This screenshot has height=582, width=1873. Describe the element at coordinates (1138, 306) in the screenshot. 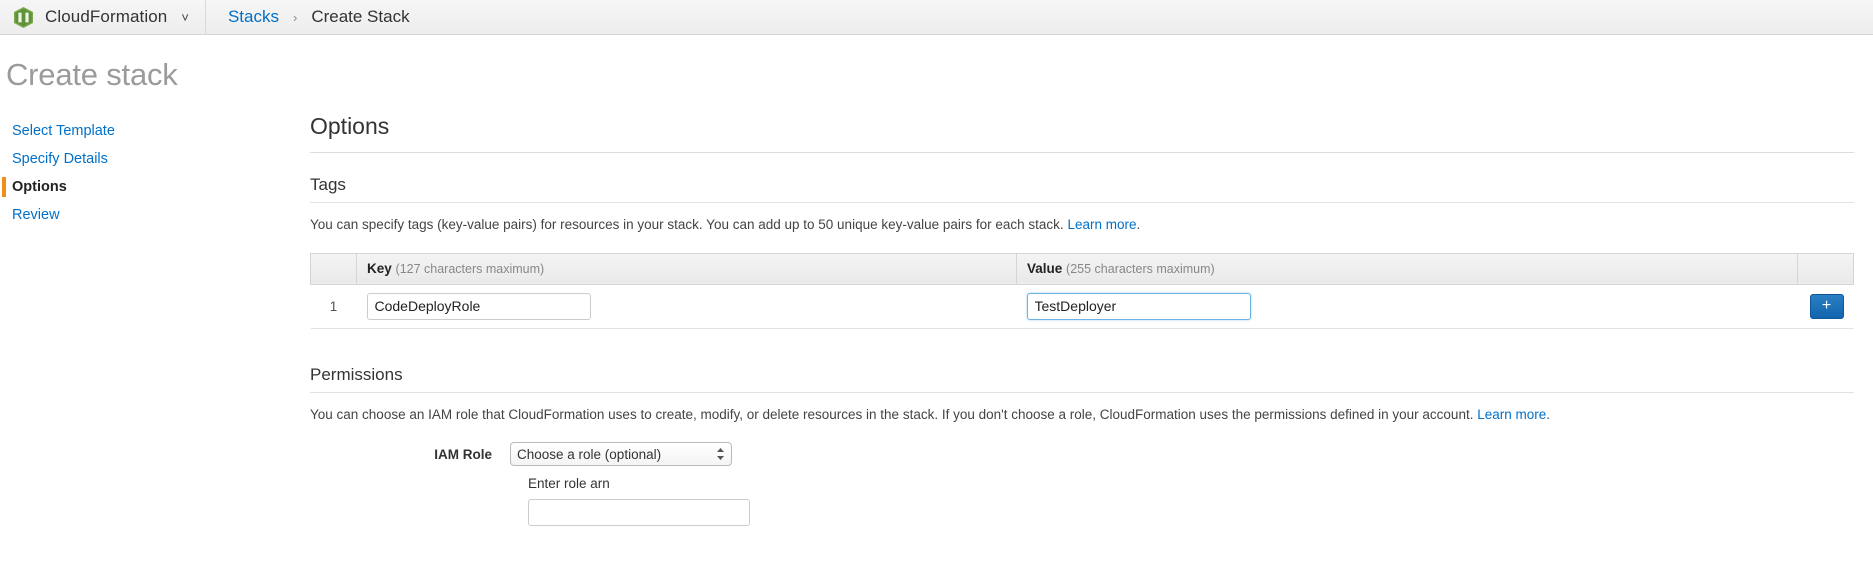

I see `tag-value-input` at that location.